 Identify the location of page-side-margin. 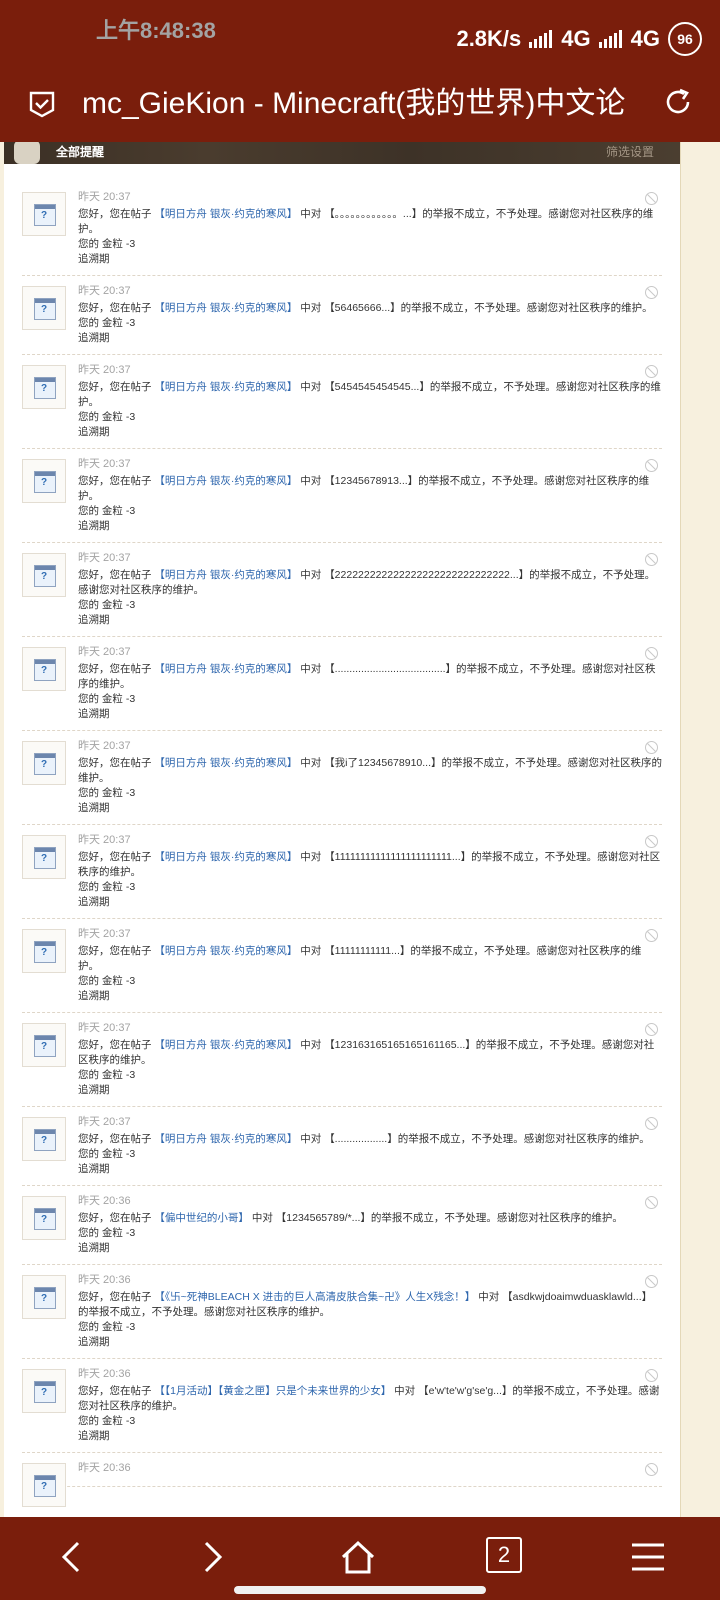
(700, 829).